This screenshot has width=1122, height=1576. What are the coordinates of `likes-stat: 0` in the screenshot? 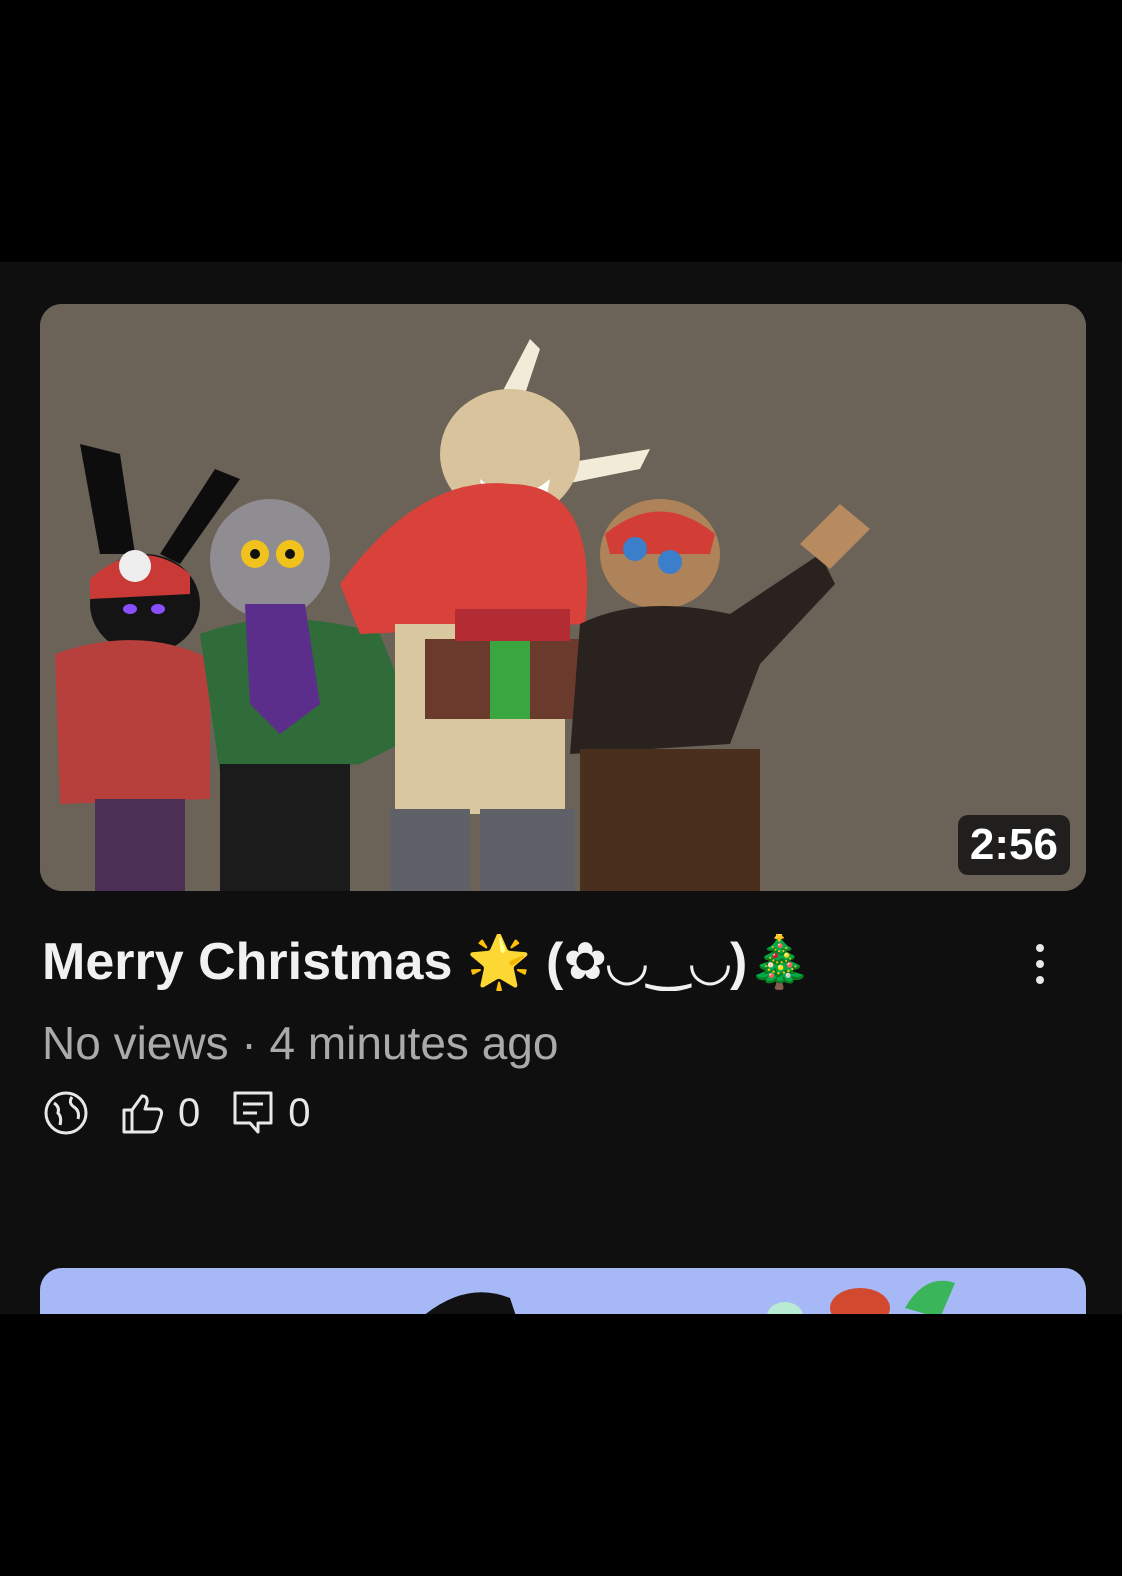 It's located at (160, 1113).